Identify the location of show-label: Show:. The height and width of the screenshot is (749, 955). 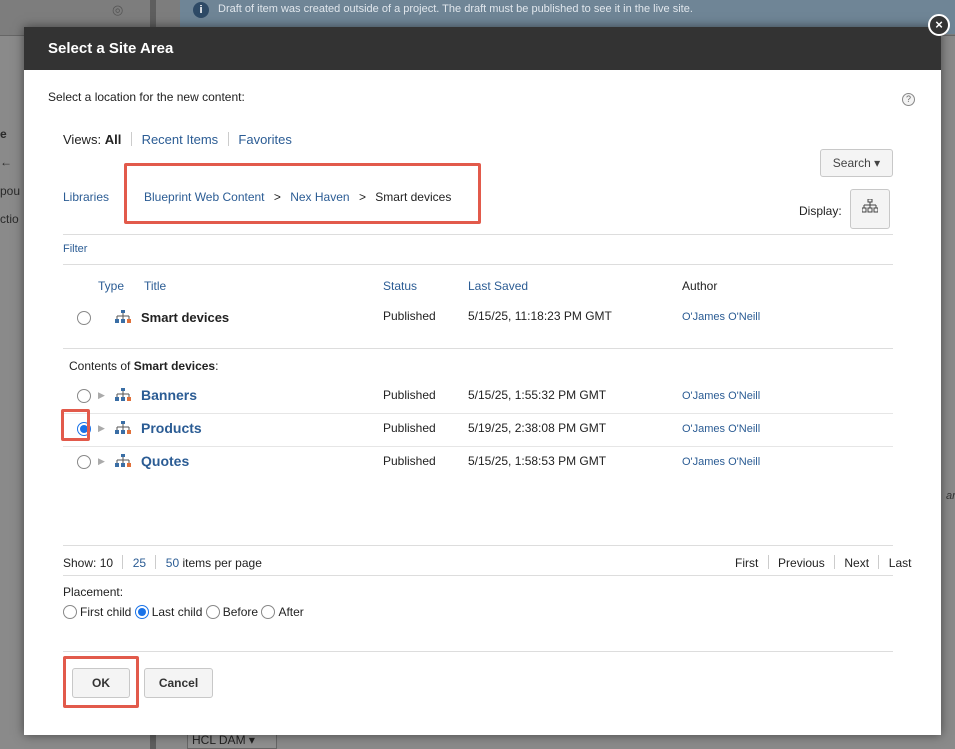
(80, 563).